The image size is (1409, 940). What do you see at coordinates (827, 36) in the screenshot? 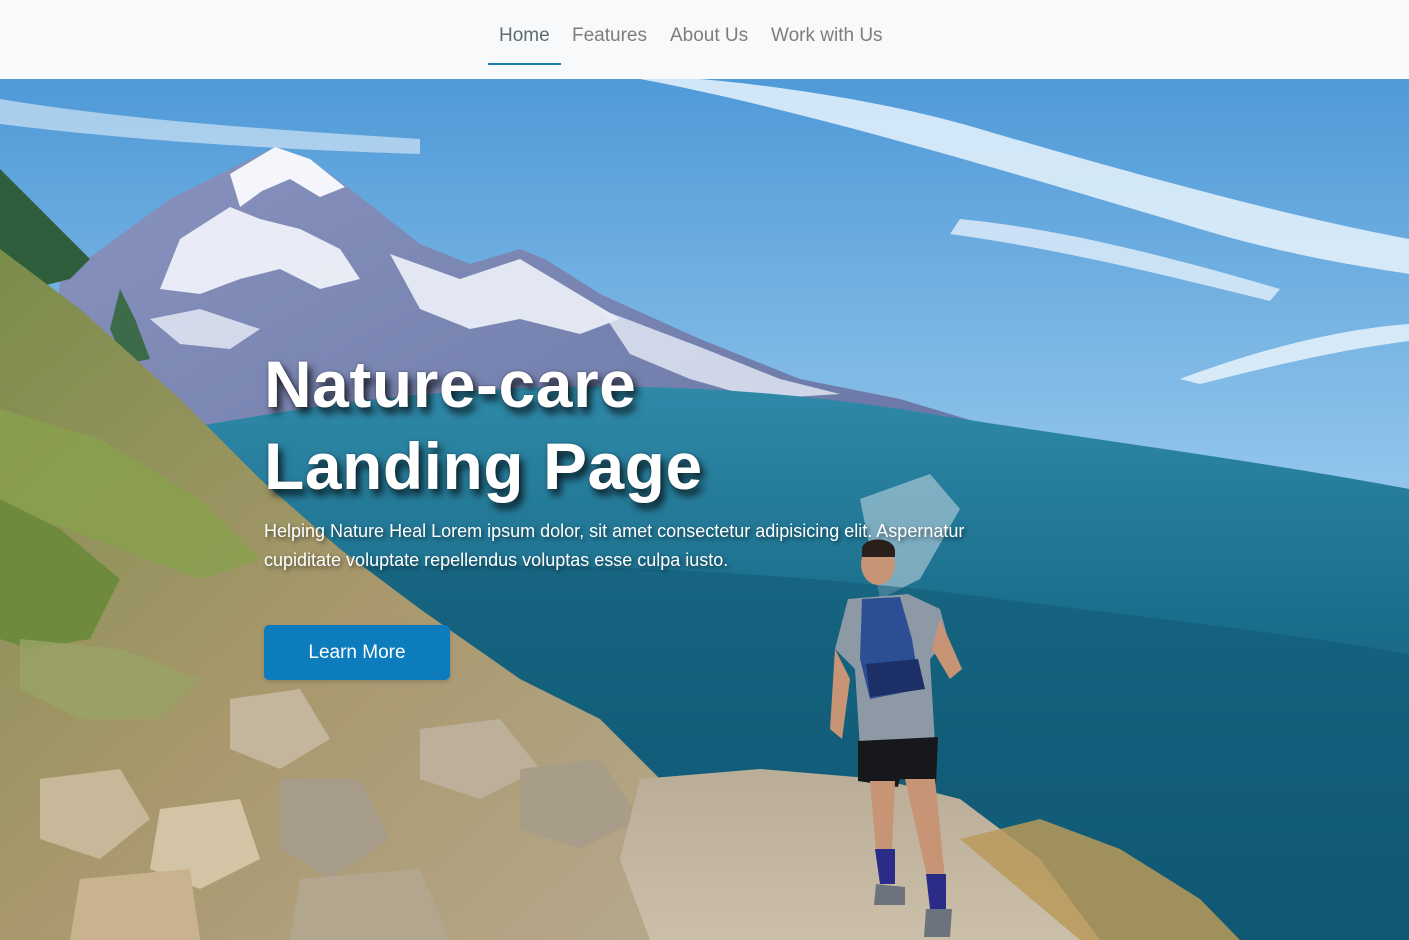
I see `nav-item-work-with-us: Work with Us` at bounding box center [827, 36].